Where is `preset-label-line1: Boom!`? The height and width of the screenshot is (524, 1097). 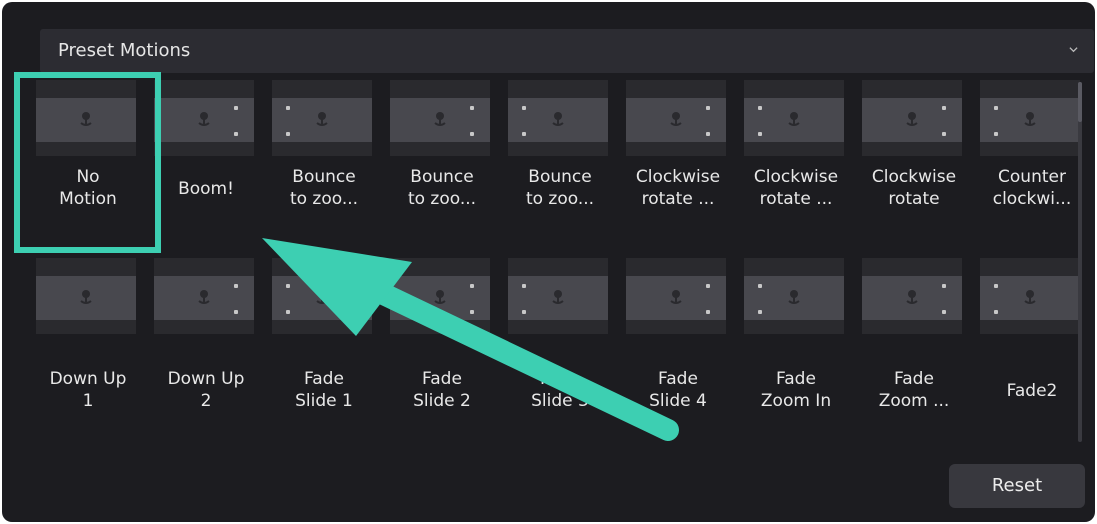 preset-label-line1: Boom! is located at coordinates (206, 189).